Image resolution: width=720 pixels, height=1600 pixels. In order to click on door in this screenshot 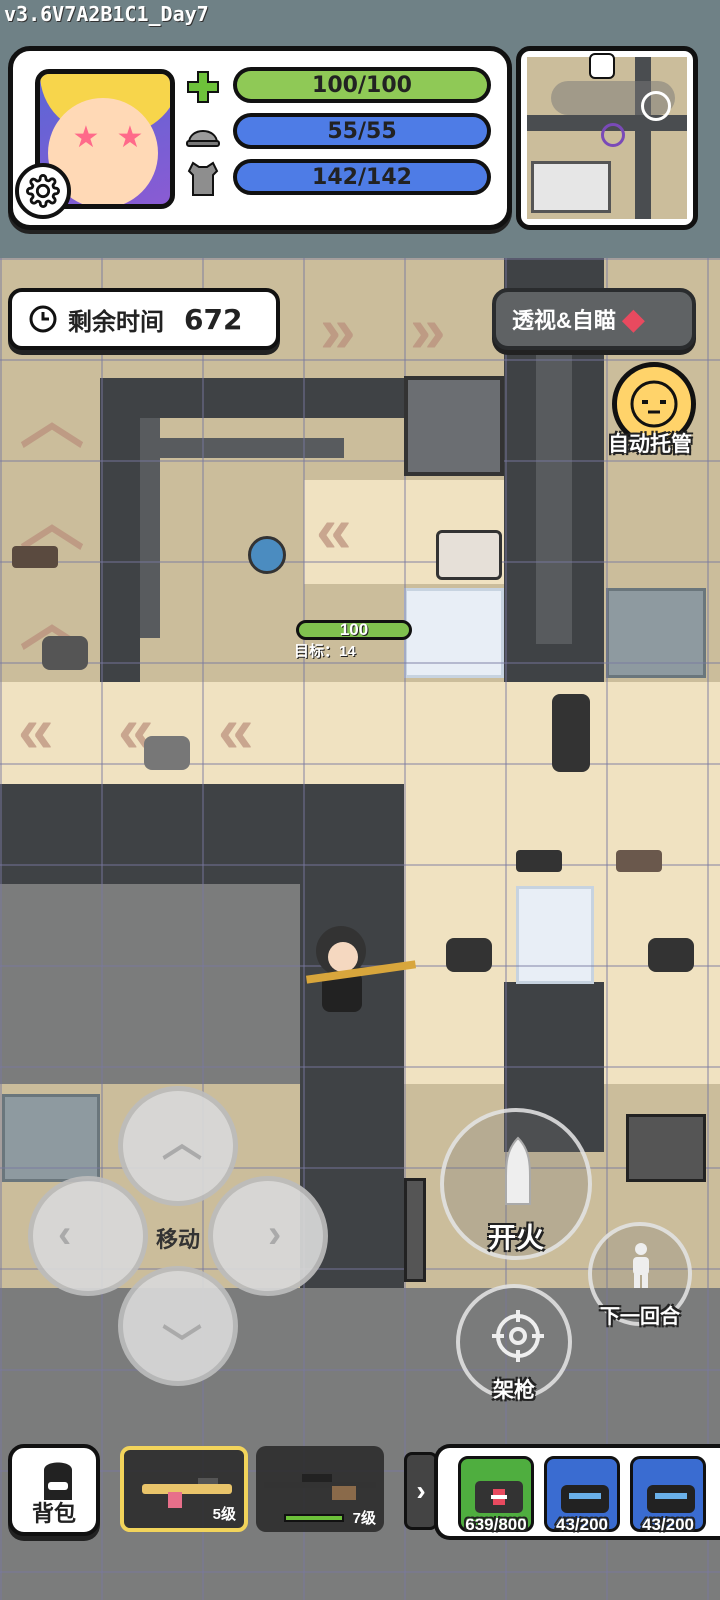, I will do `click(415, 1230)`.